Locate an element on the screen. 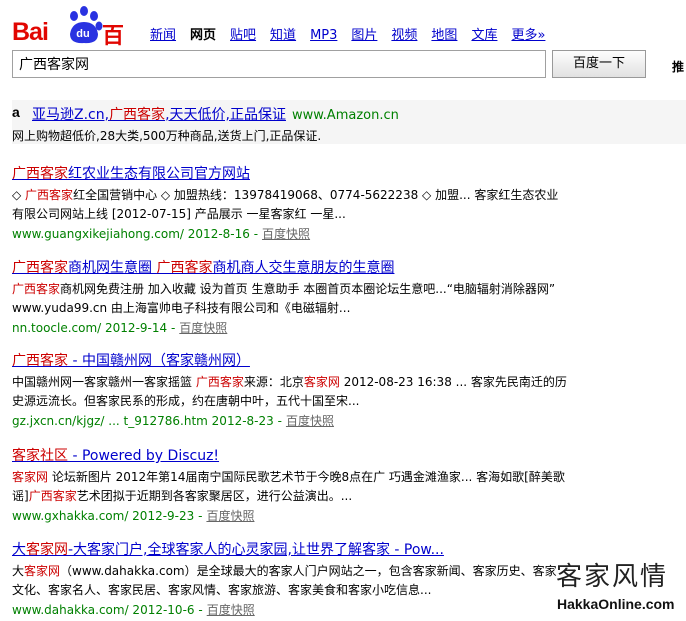  nav-zhidao: 知道 is located at coordinates (283, 35).